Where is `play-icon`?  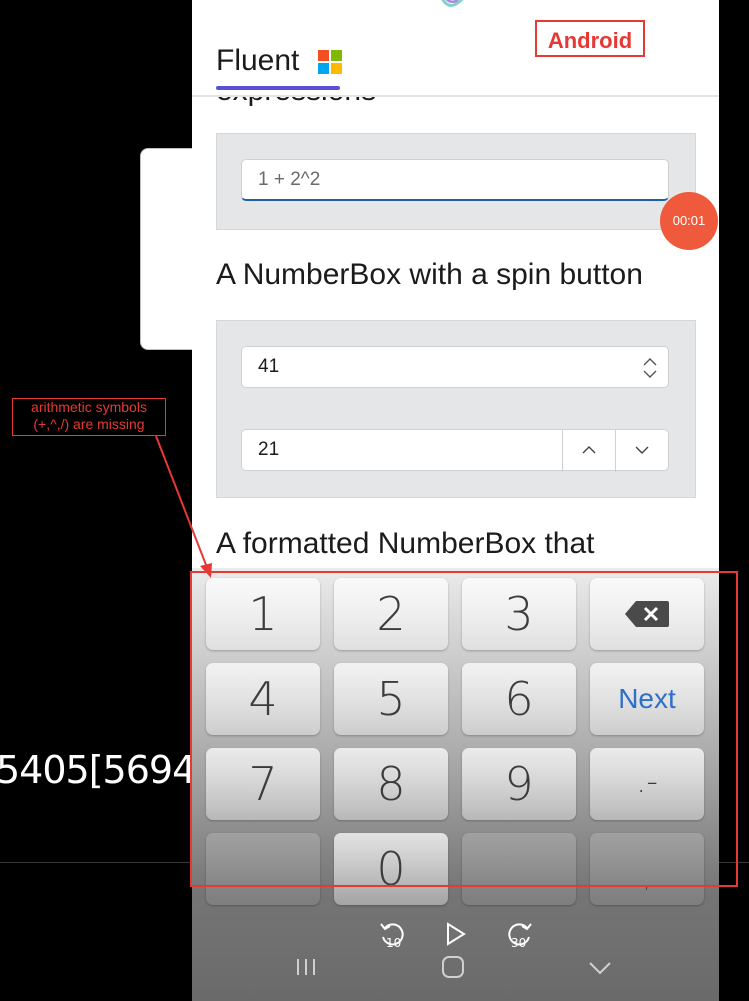 play-icon is located at coordinates (455, 934).